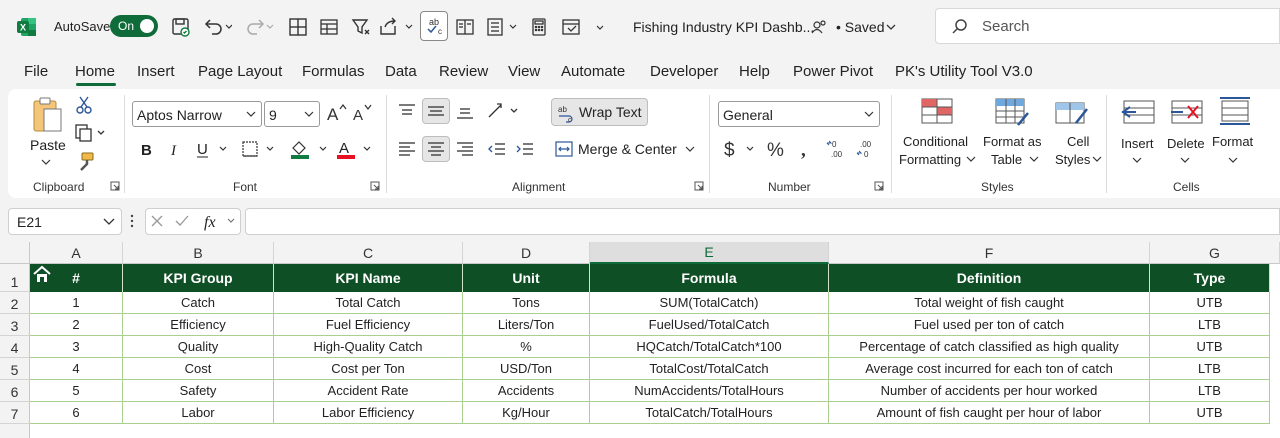 This screenshot has width=1280, height=438. Describe the element at coordinates (198, 369) in the screenshot. I see `table-cell: Cost` at that location.